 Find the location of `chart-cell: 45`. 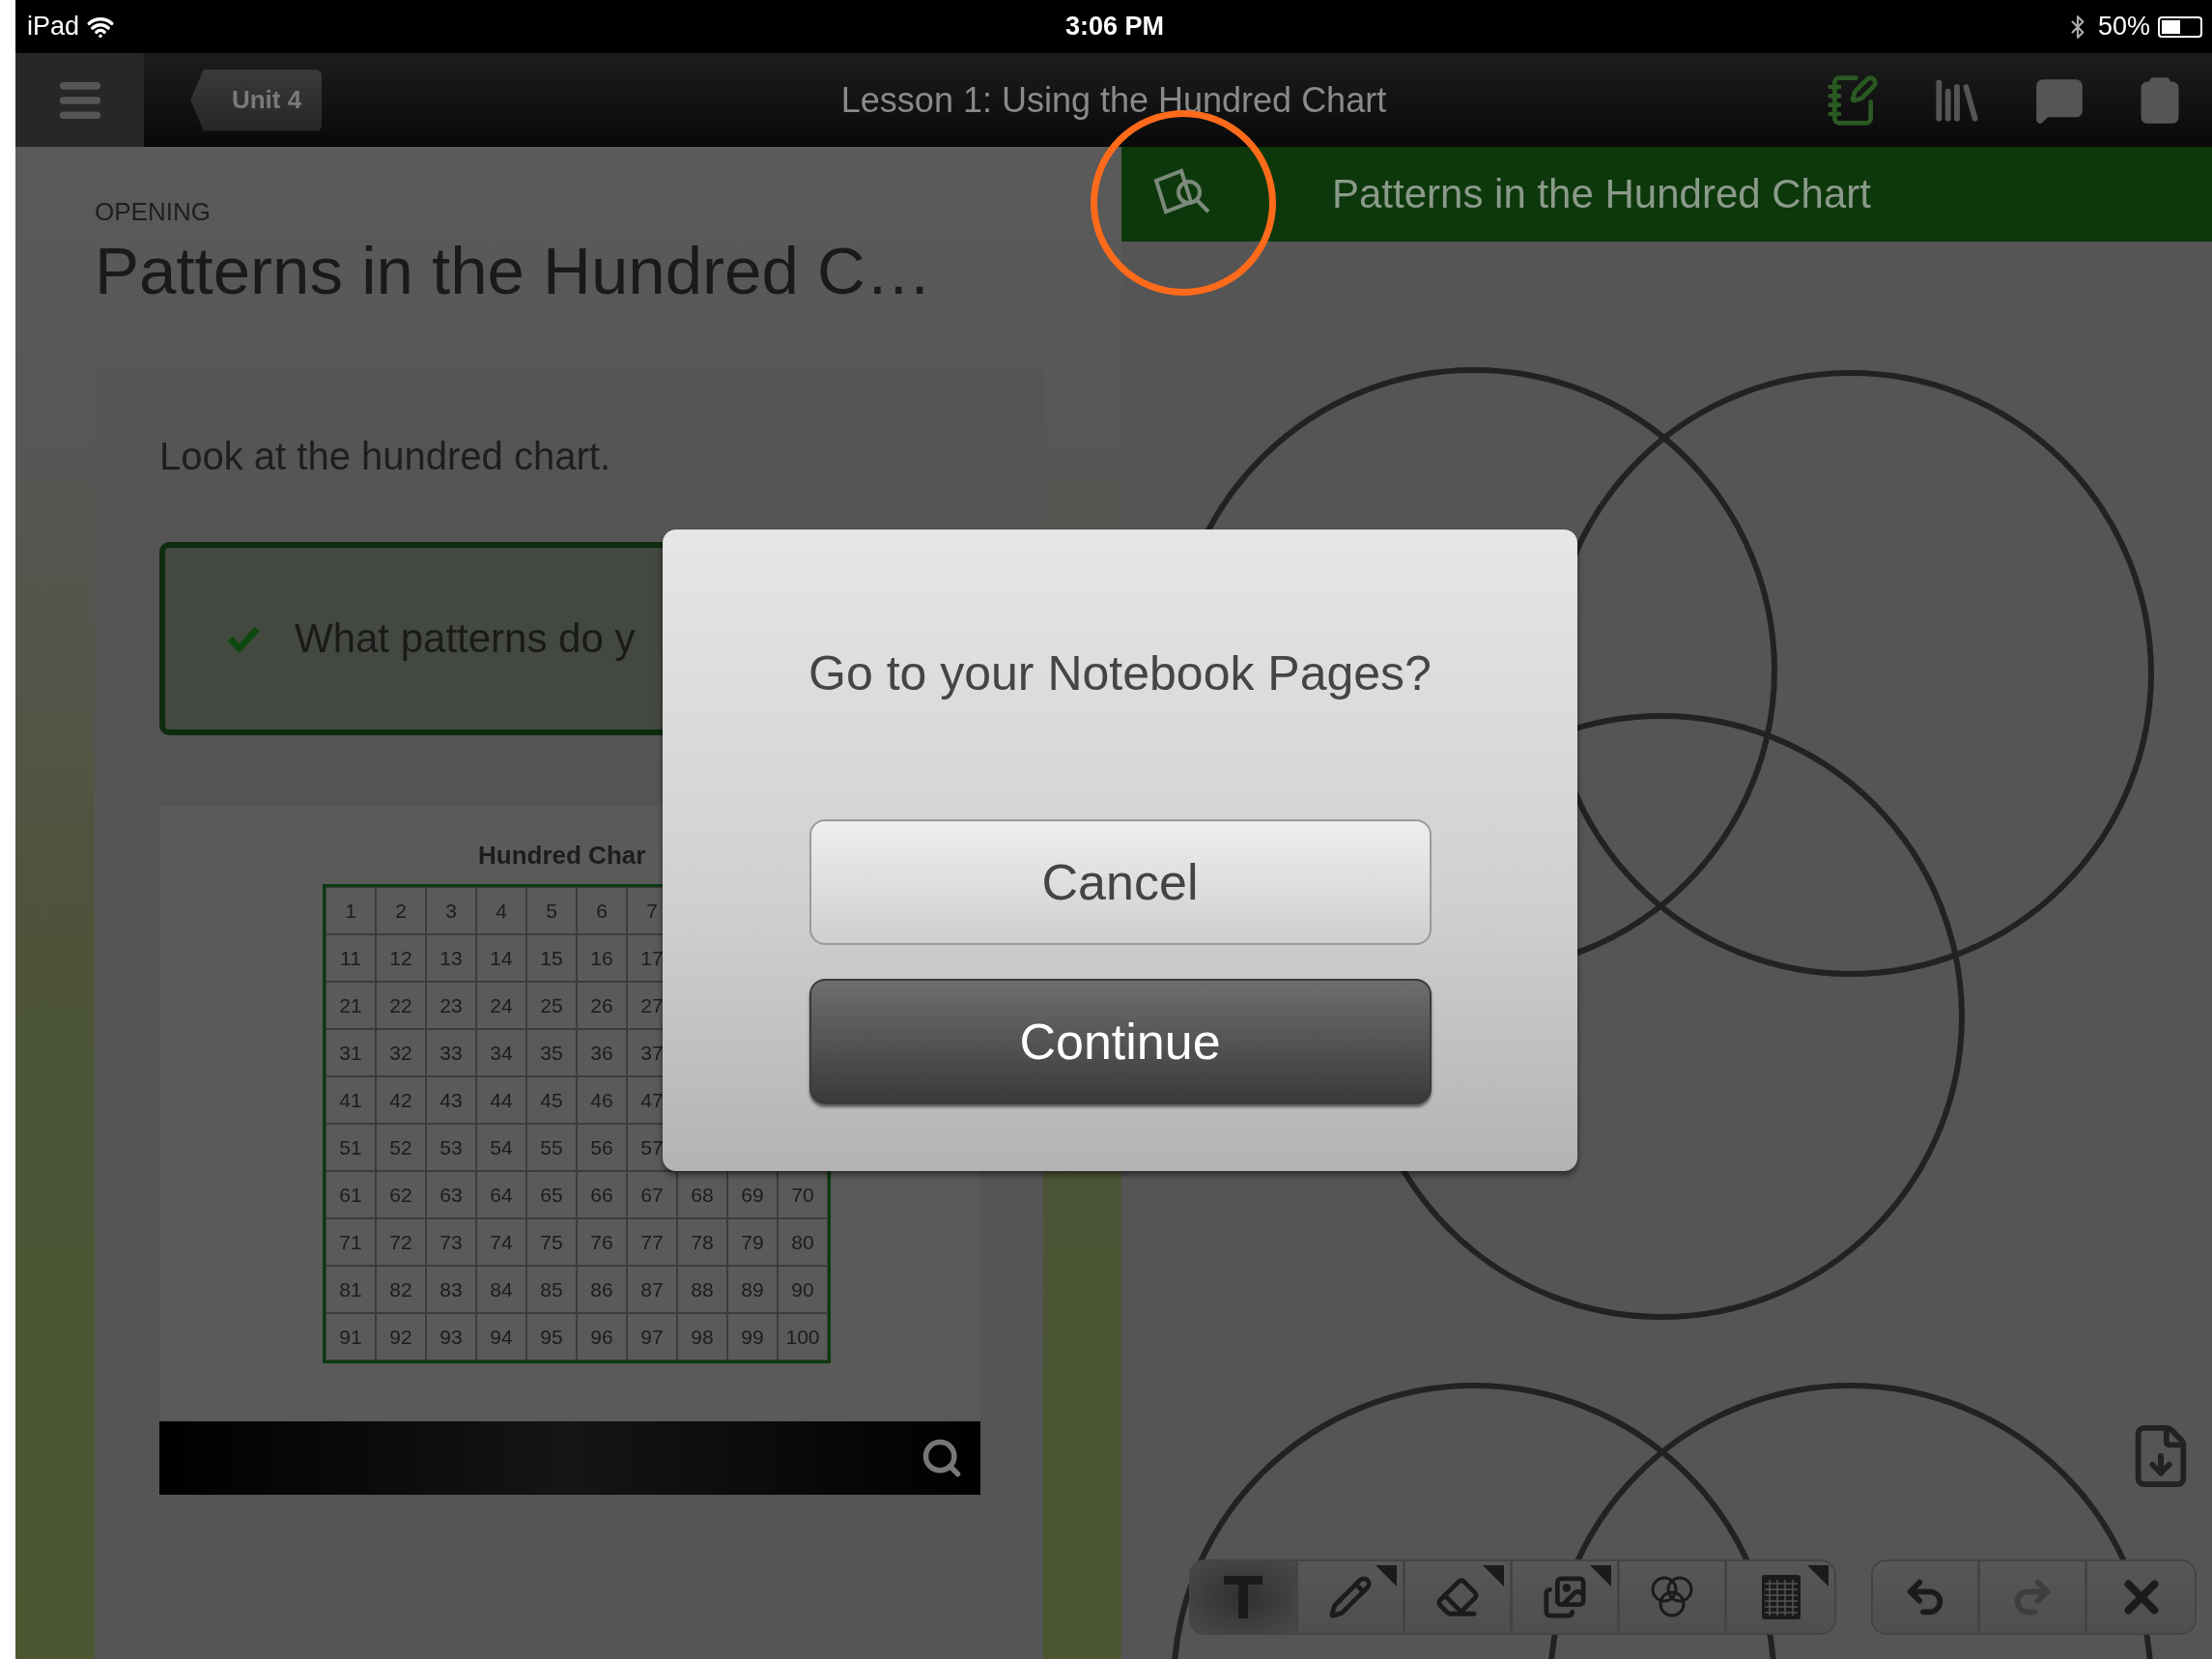

chart-cell: 45 is located at coordinates (551, 1100).